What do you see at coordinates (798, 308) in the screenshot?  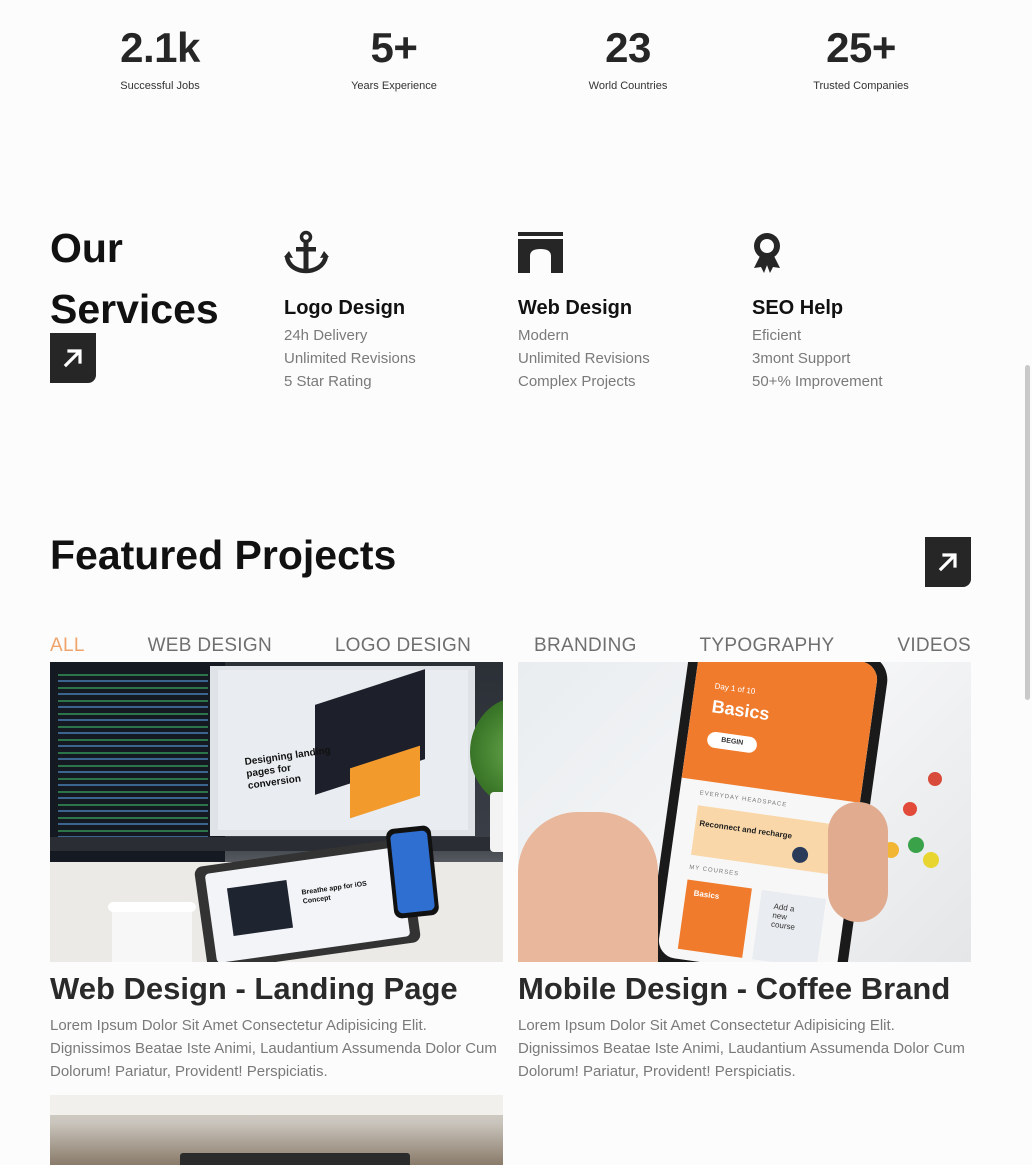 I see `service-title: SEO Help` at bounding box center [798, 308].